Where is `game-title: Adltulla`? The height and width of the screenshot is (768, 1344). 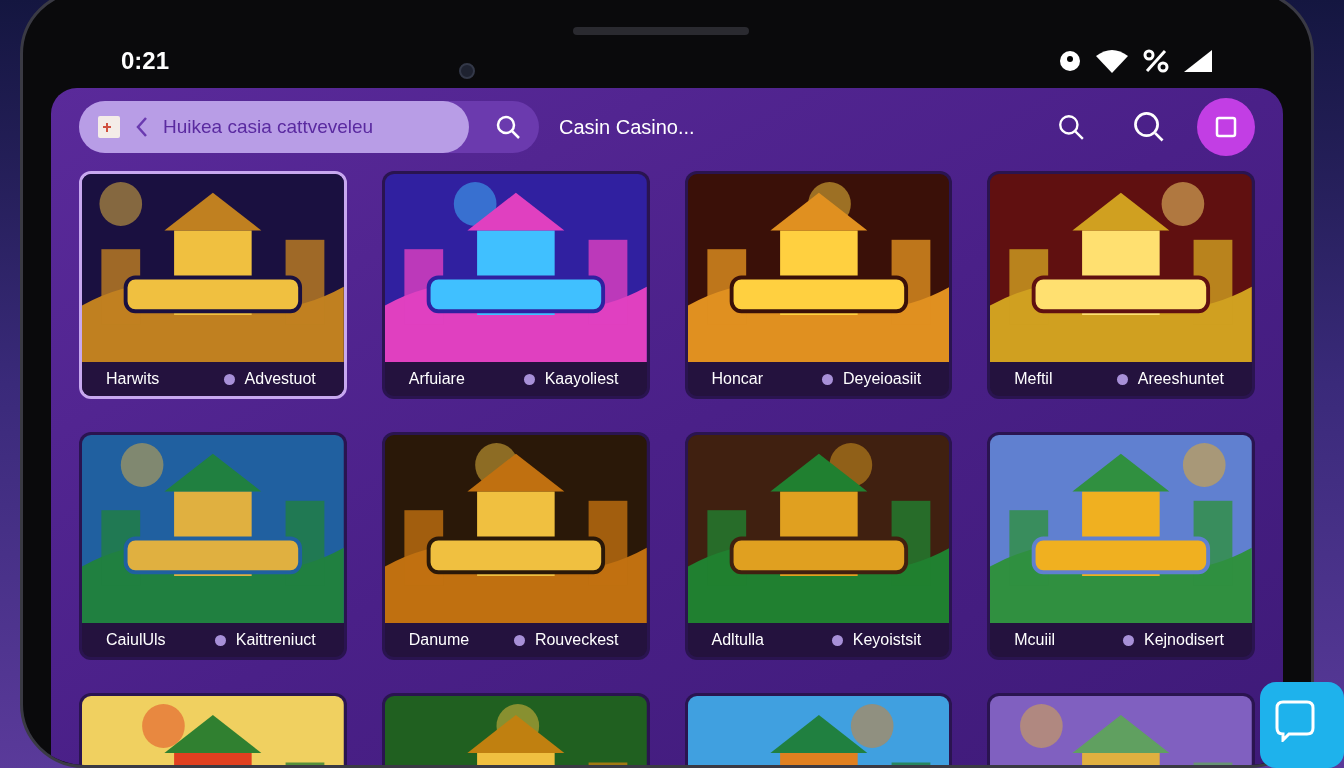 game-title: Adltulla is located at coordinates (737, 640).